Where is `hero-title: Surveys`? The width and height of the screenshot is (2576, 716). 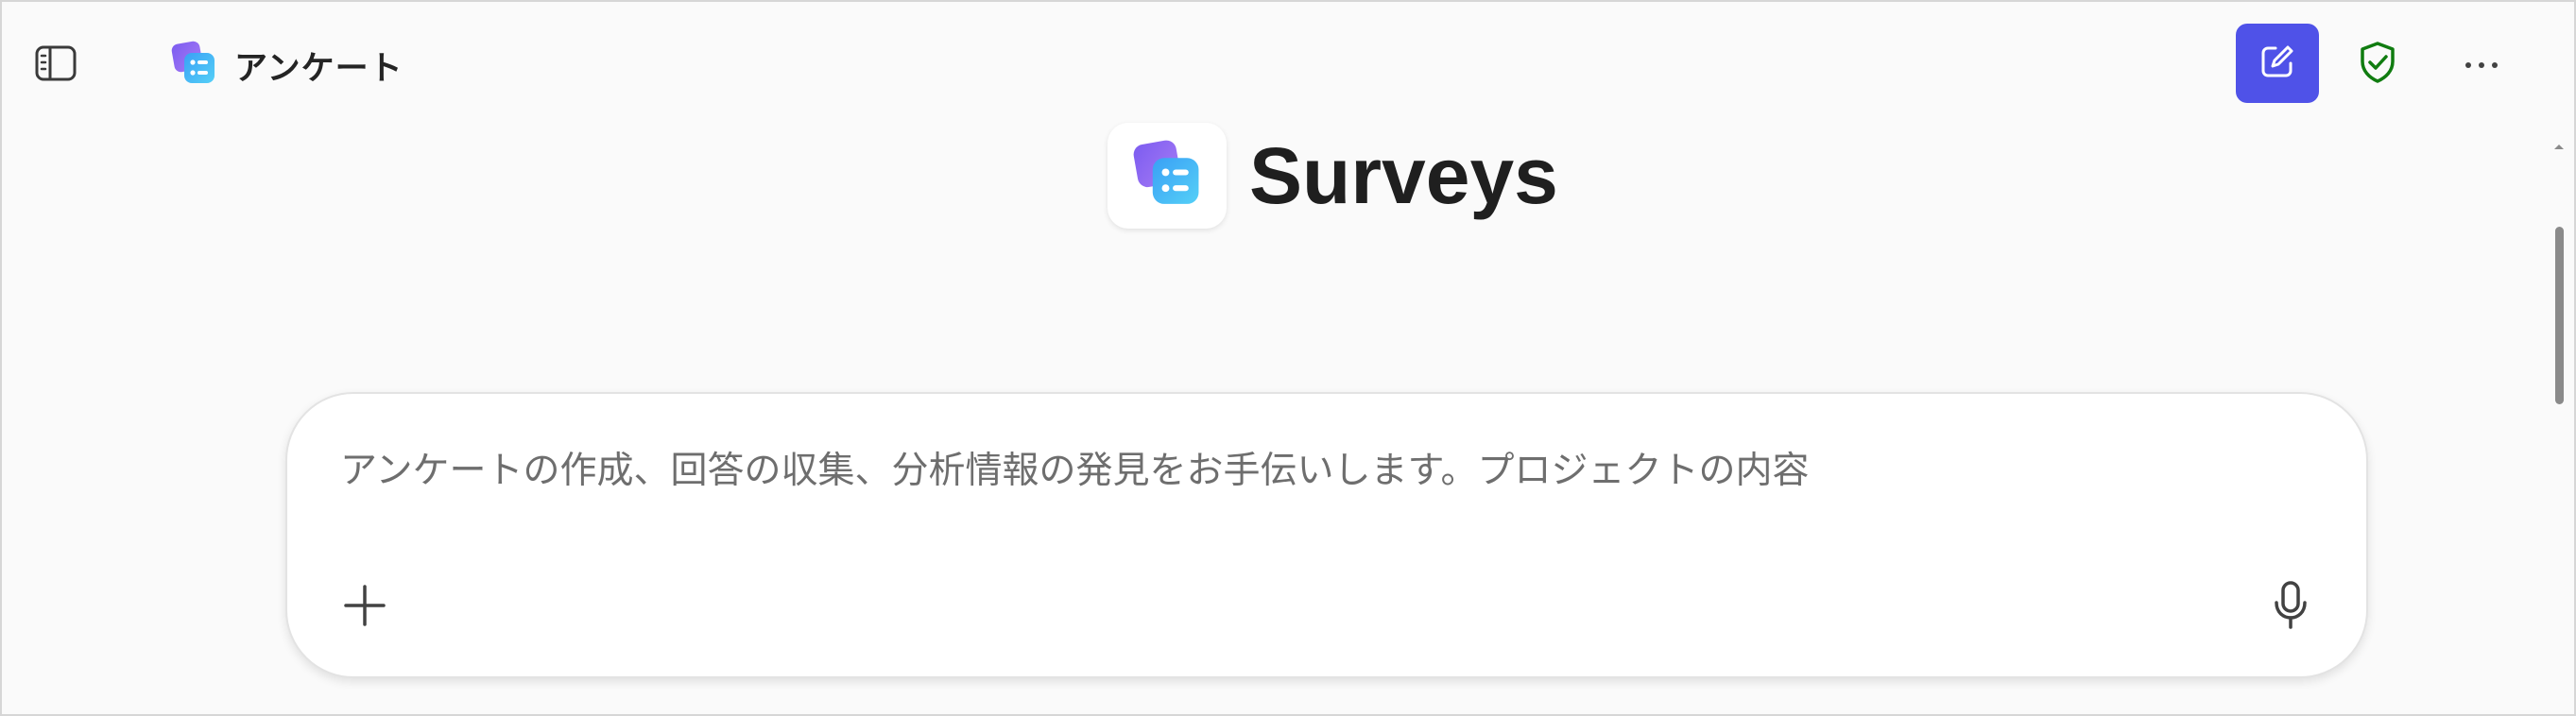
hero-title: Surveys is located at coordinates (1403, 175).